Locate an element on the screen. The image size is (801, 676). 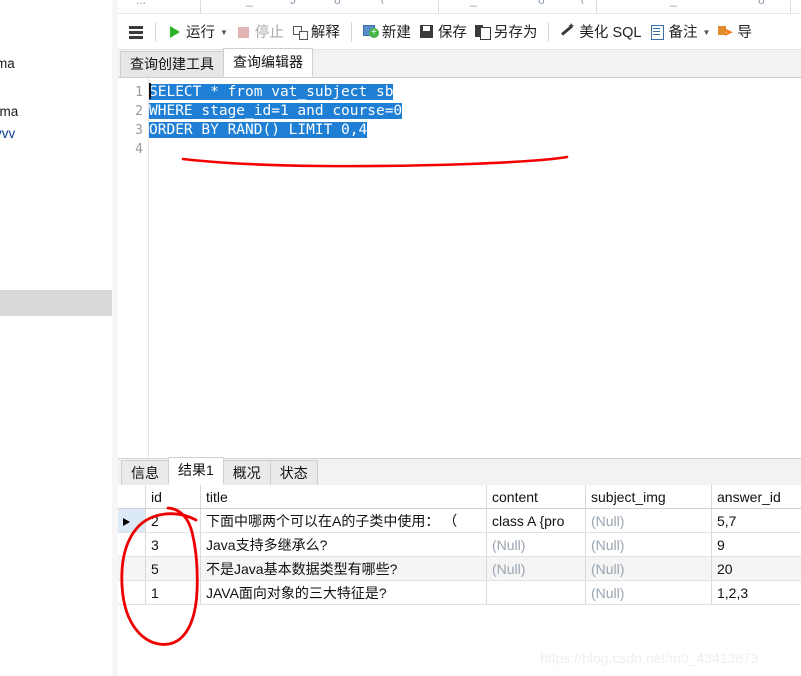
tab-profile: 概况 is located at coordinates (246, 472).